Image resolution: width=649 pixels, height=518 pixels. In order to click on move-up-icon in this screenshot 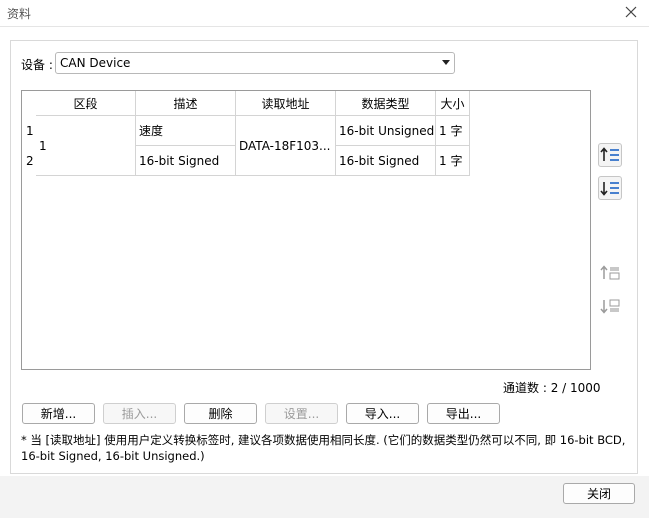, I will do `click(609, 154)`.